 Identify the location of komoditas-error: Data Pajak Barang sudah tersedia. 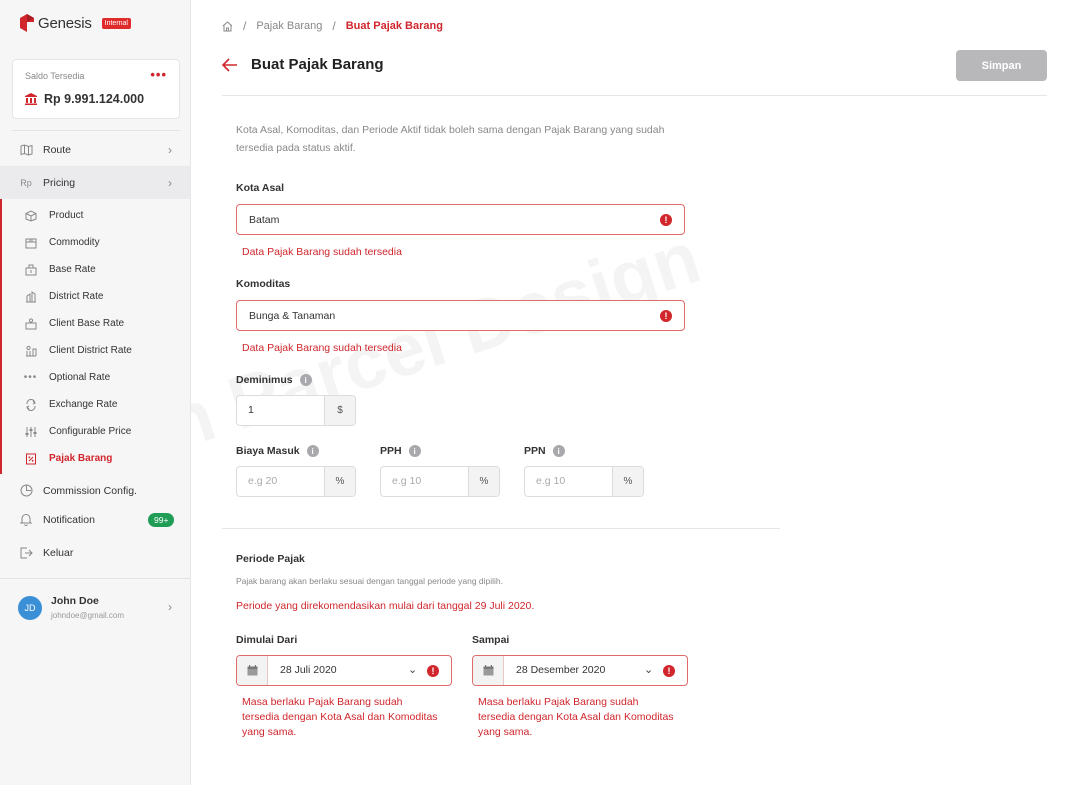
(322, 348).